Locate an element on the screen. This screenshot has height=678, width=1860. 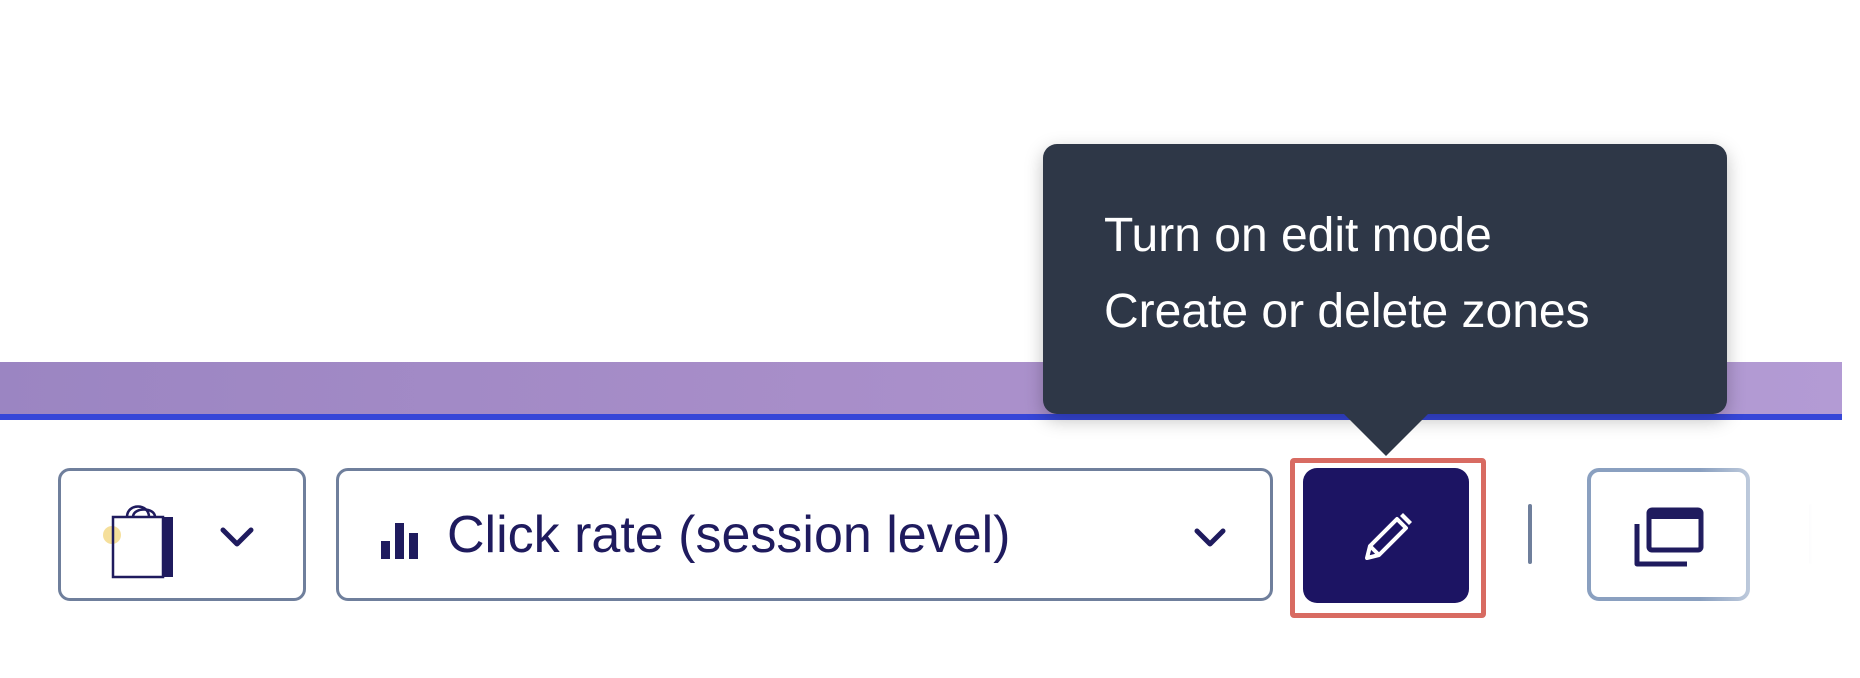
page-background is located at coordinates (930, 655).